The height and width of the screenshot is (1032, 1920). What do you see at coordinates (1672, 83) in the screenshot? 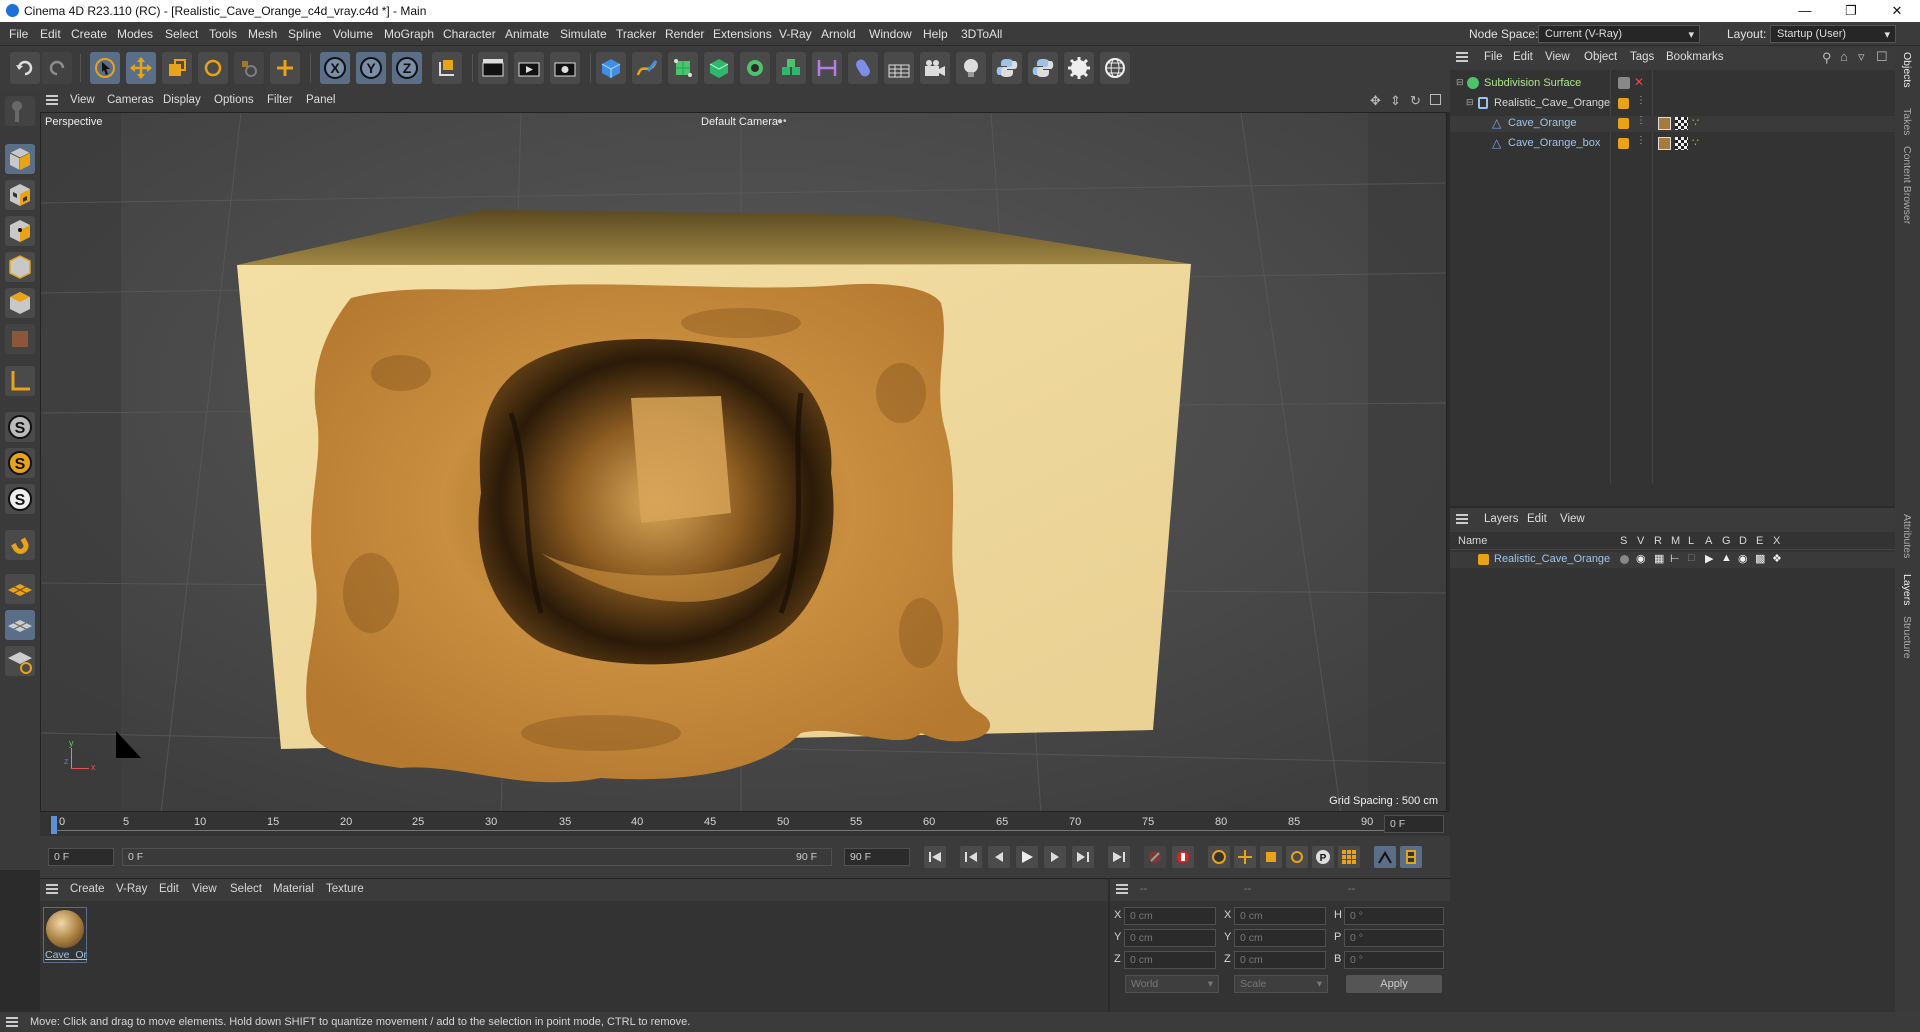
I see `object-row: ⊟ Subdivision Surface ✕` at bounding box center [1672, 83].